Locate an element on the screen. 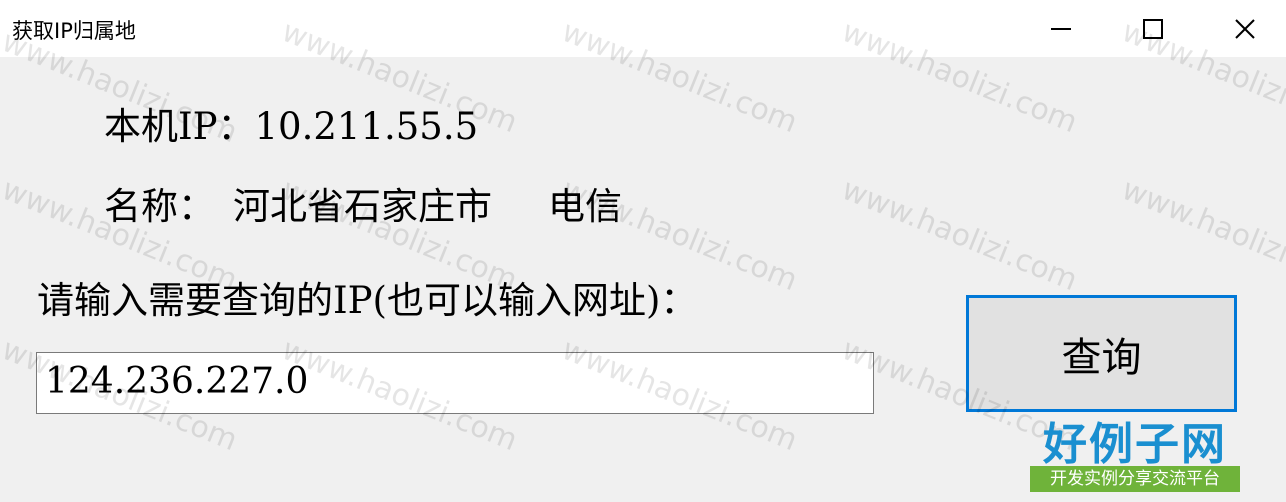 The width and height of the screenshot is (1286, 502). local-ip-label: 本机IP： is located at coordinates (179, 126).